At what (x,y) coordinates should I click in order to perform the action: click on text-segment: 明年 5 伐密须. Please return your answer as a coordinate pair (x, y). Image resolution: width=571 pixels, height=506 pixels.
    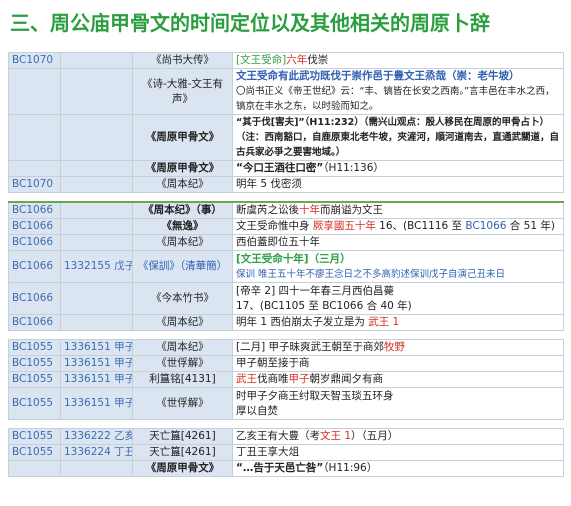
    Looking at the image, I should click on (269, 184).